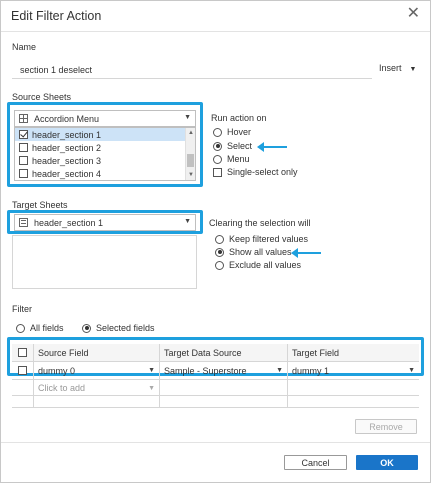  I want to click on list-item: header_section 1, so click(105, 134).